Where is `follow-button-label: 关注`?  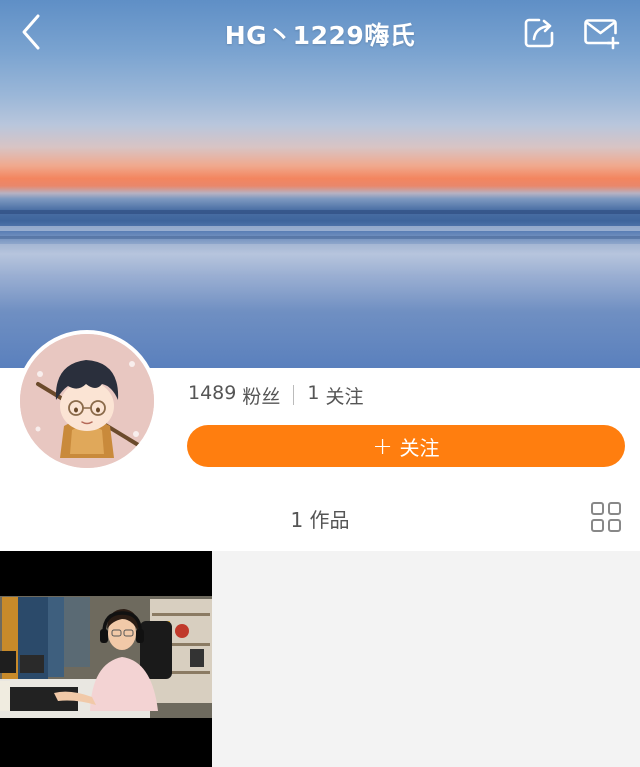 follow-button-label: 关注 is located at coordinates (419, 447).